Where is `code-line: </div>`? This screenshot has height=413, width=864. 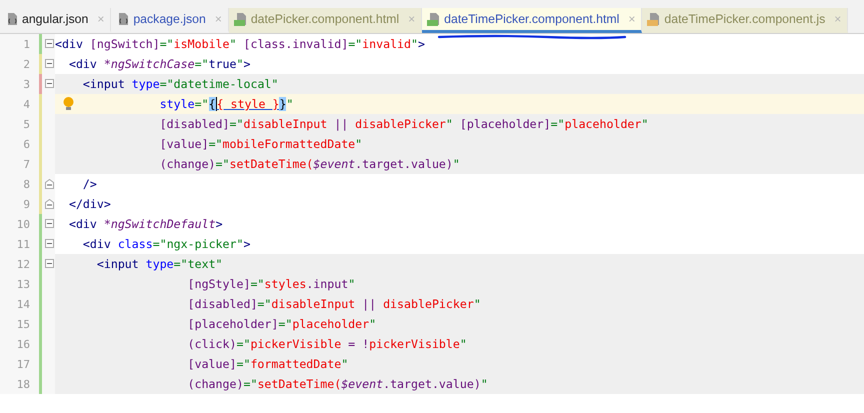 code-line: </div> is located at coordinates (90, 204).